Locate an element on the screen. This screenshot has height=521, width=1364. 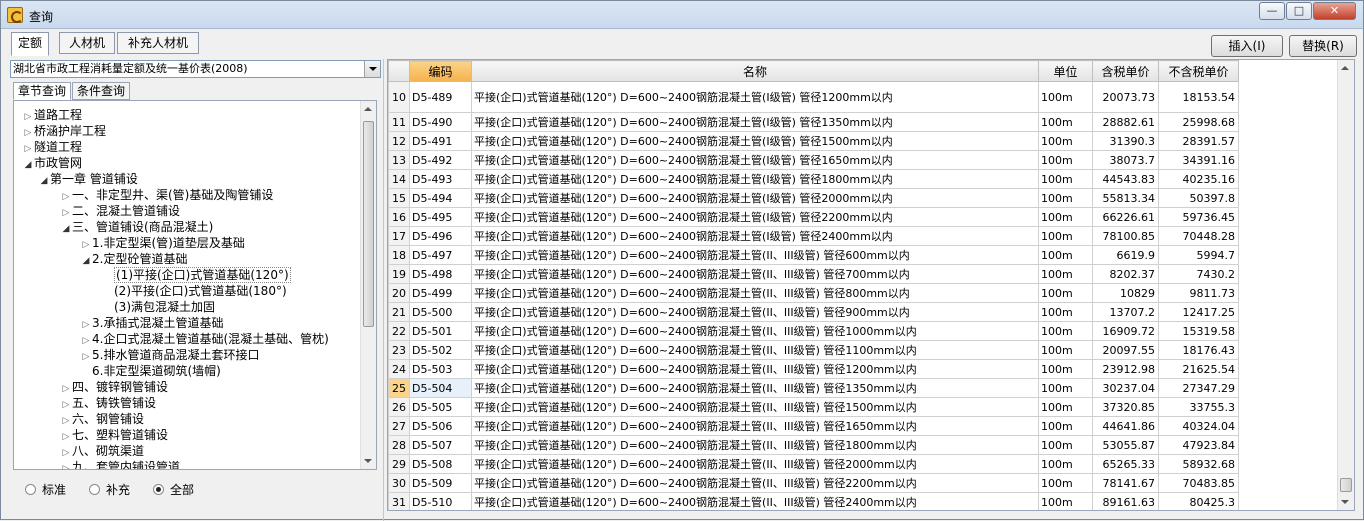
row-number: 19 is located at coordinates (399, 274).